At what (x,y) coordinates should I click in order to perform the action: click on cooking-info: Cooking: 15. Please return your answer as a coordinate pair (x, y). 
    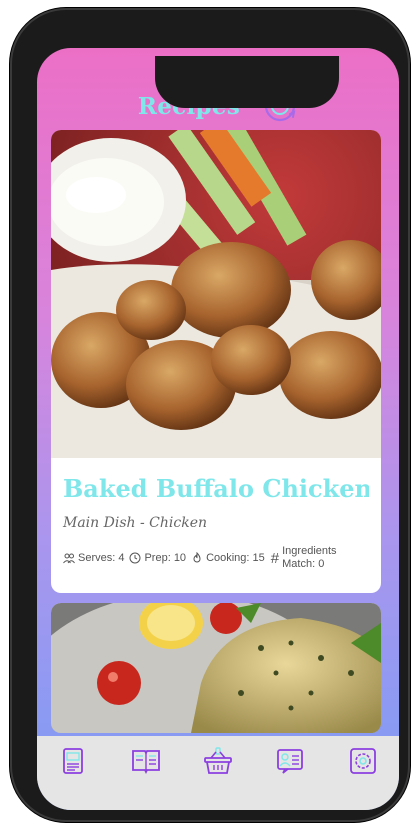
    Looking at the image, I should click on (228, 558).